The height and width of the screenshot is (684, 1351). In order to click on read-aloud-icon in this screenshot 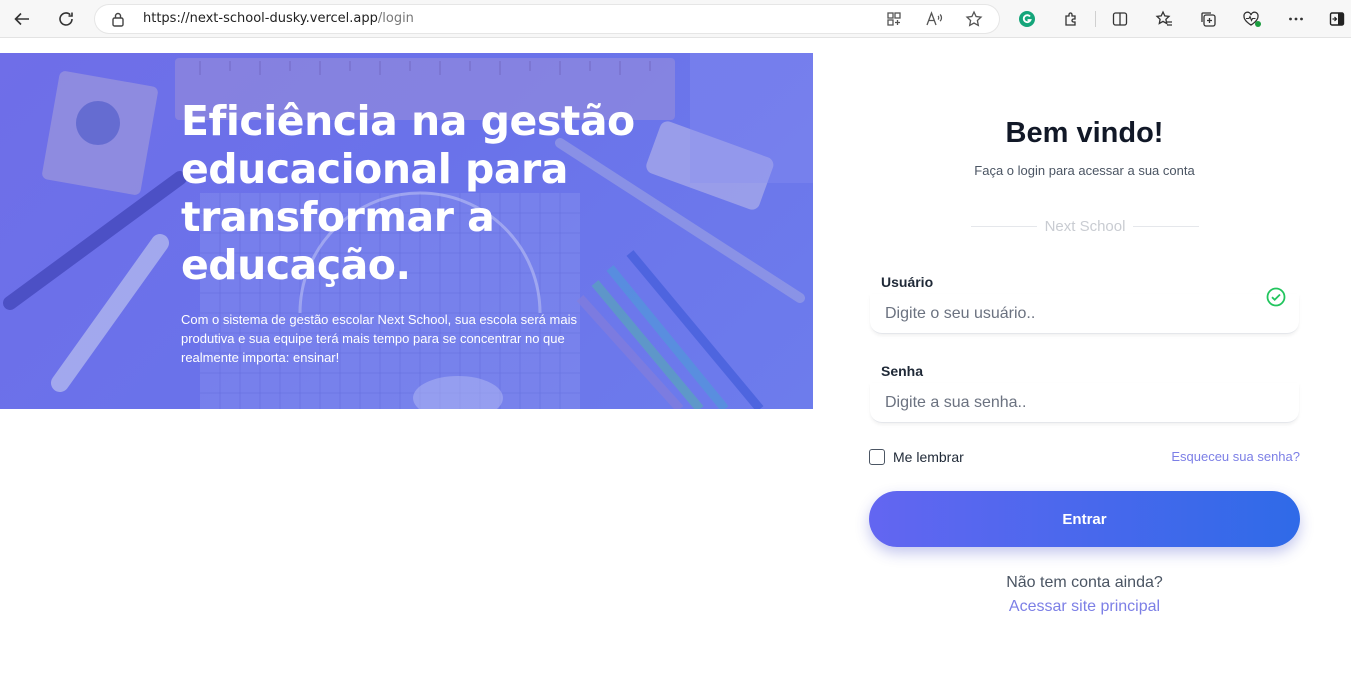, I will do `click(934, 19)`.